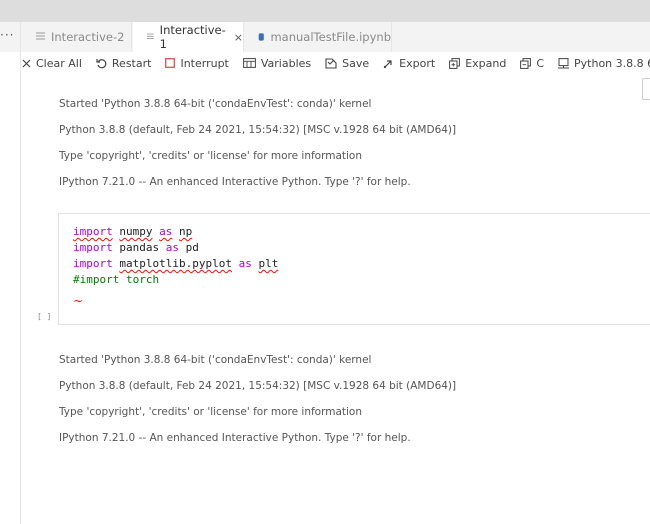 Image resolution: width=650 pixels, height=524 pixels. I want to click on export-icon, so click(387, 63).